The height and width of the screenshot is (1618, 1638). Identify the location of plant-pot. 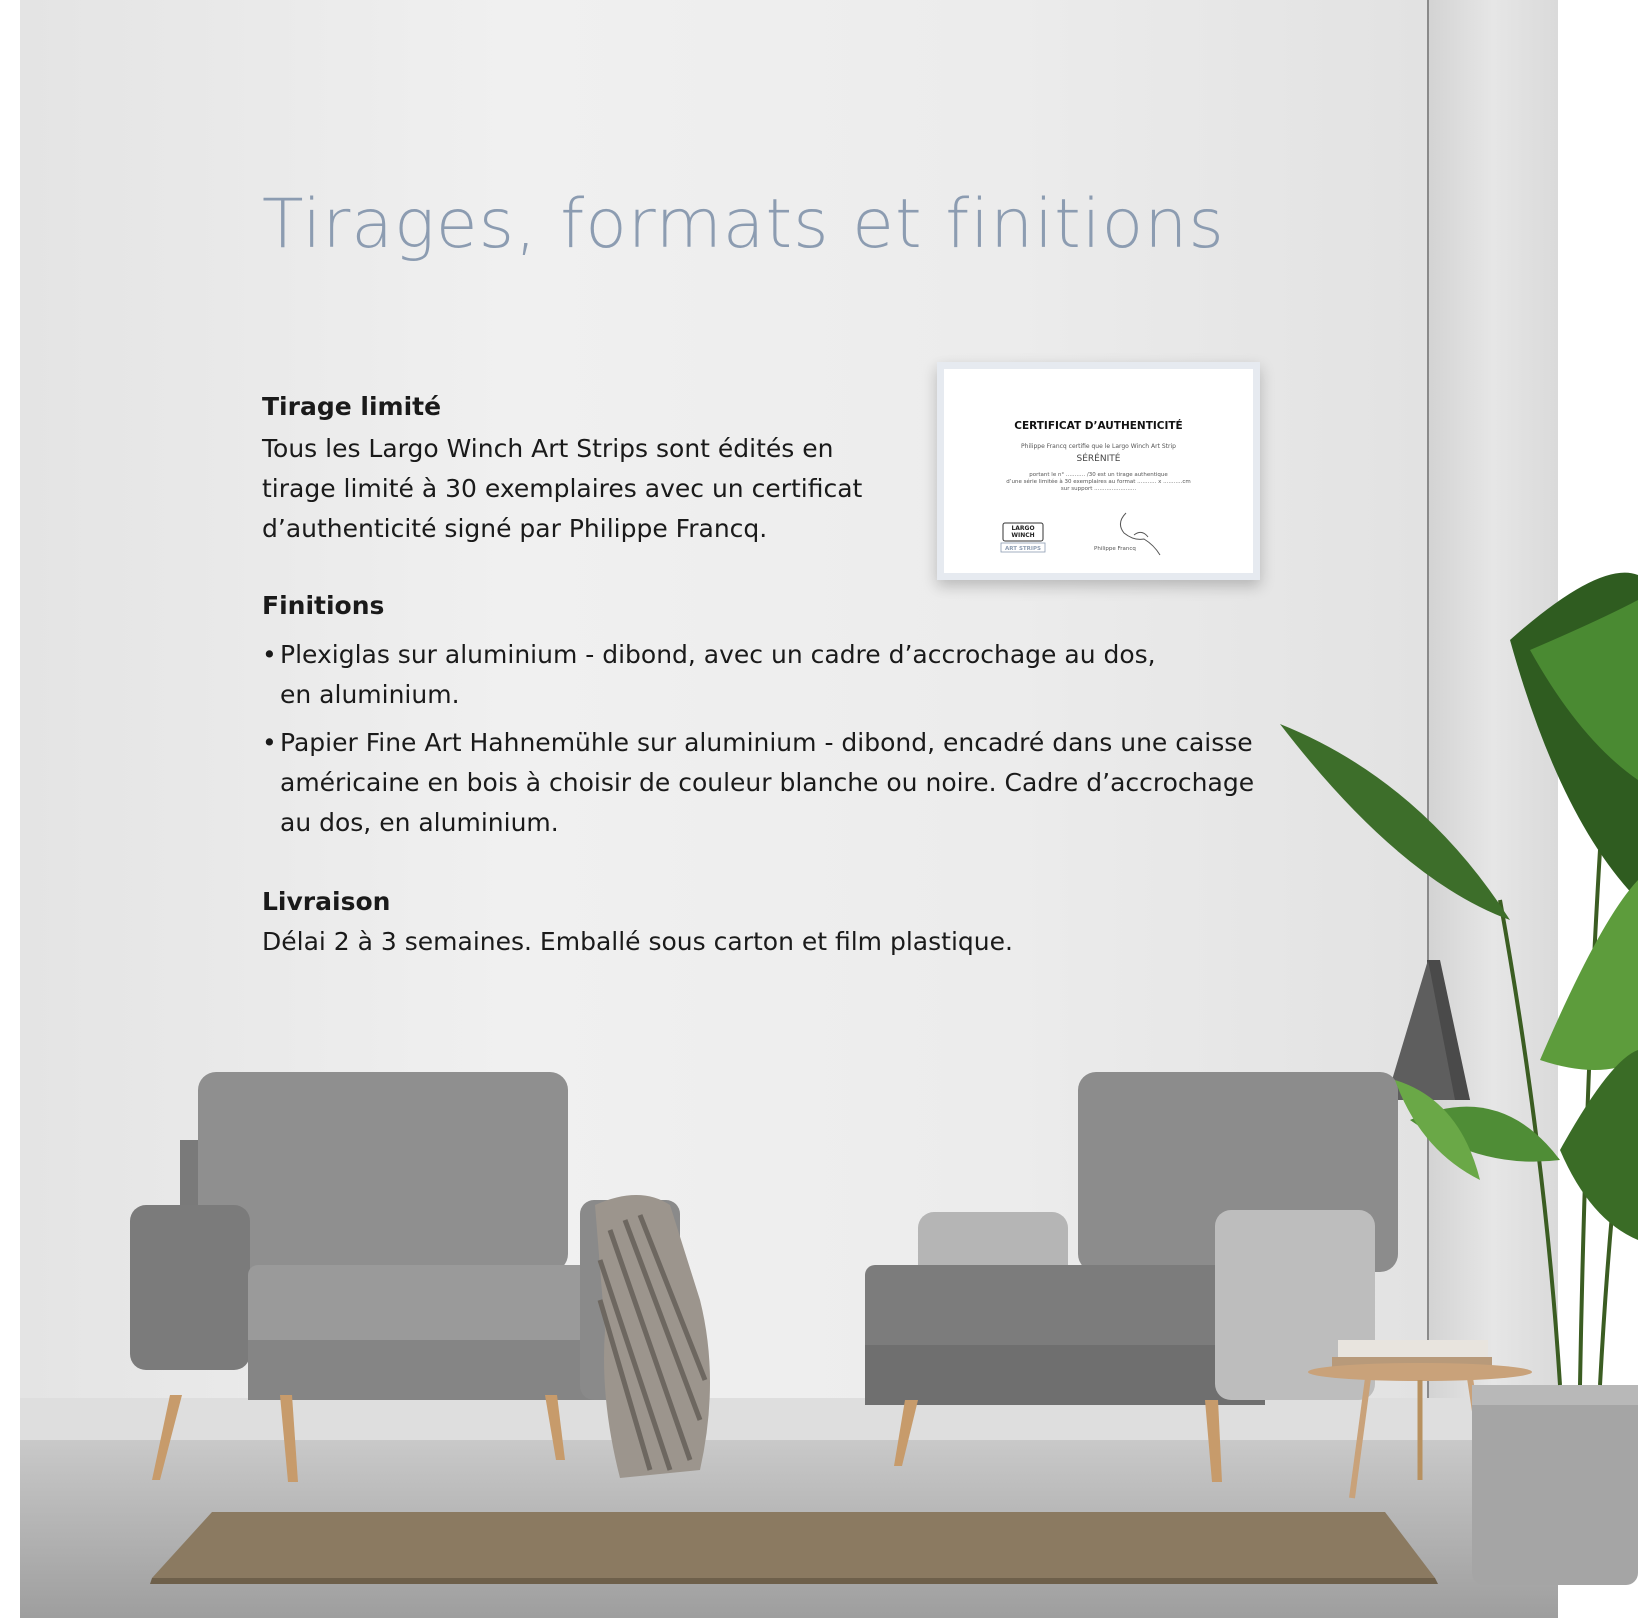
(1555, 1485).